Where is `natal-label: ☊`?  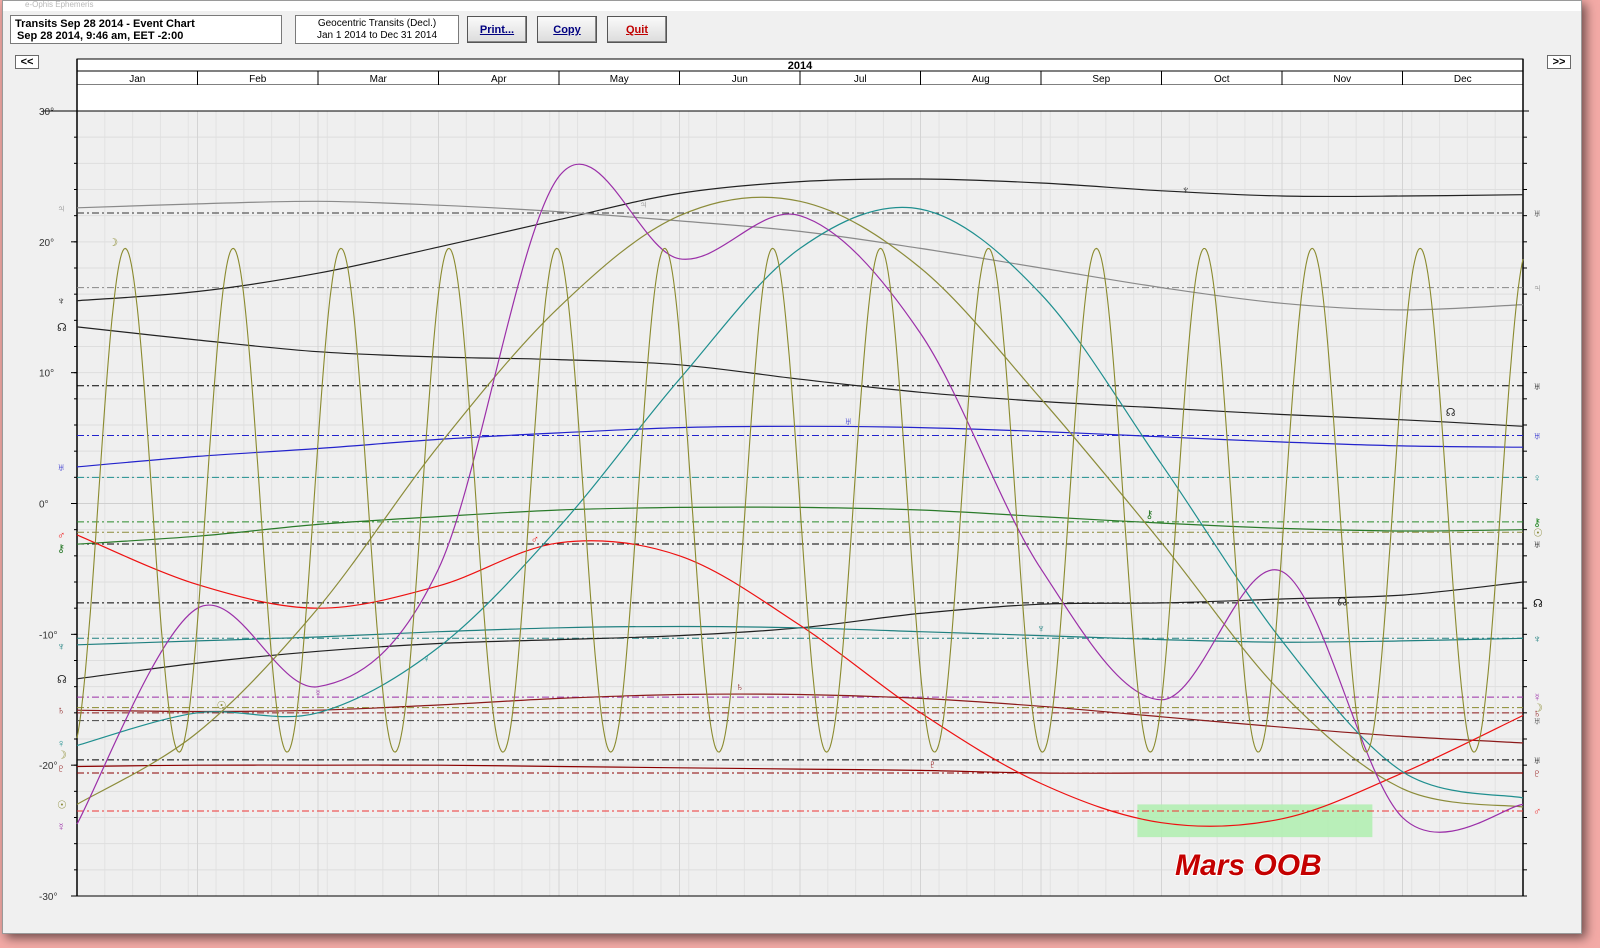 natal-label: ☊ is located at coordinates (1538, 604).